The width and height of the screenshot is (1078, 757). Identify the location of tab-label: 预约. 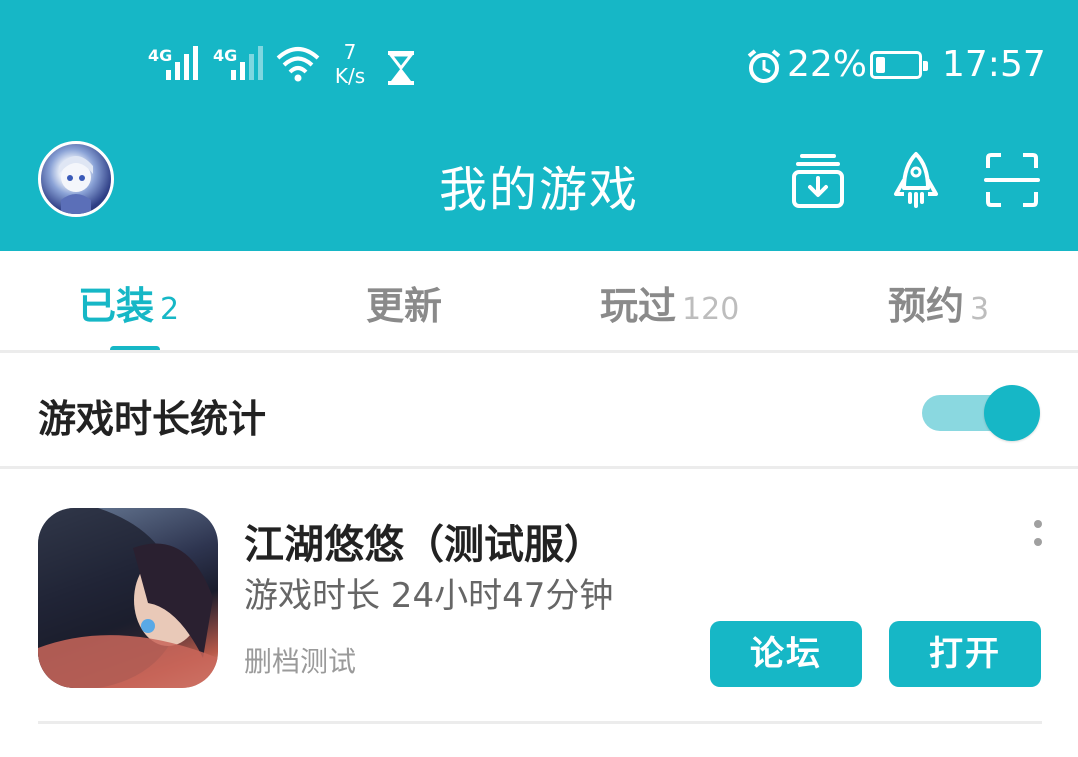
(926, 306).